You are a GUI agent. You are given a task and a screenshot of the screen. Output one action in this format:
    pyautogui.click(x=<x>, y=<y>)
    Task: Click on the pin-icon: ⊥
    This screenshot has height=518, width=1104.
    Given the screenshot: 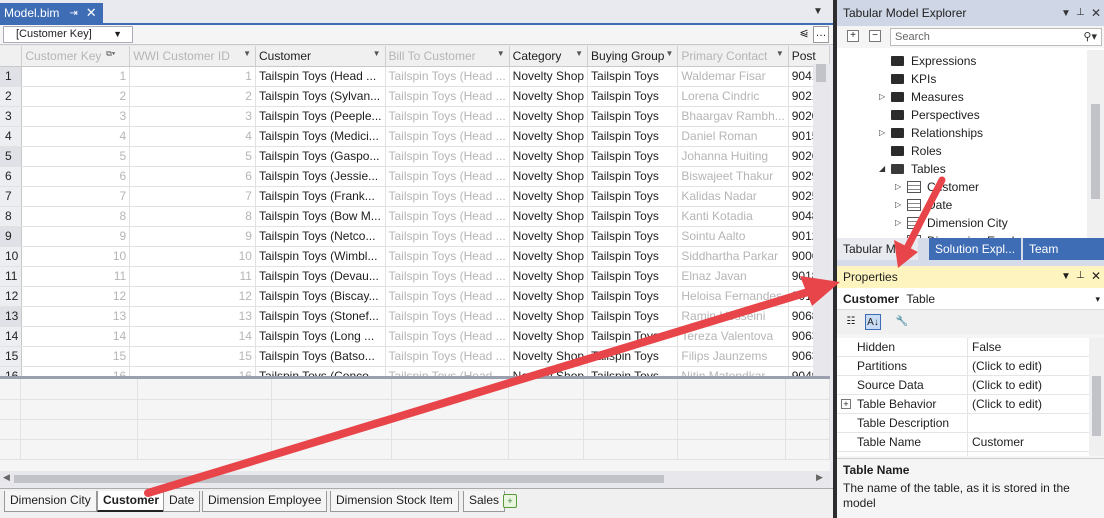 What is the action you would take?
    pyautogui.click(x=1080, y=12)
    